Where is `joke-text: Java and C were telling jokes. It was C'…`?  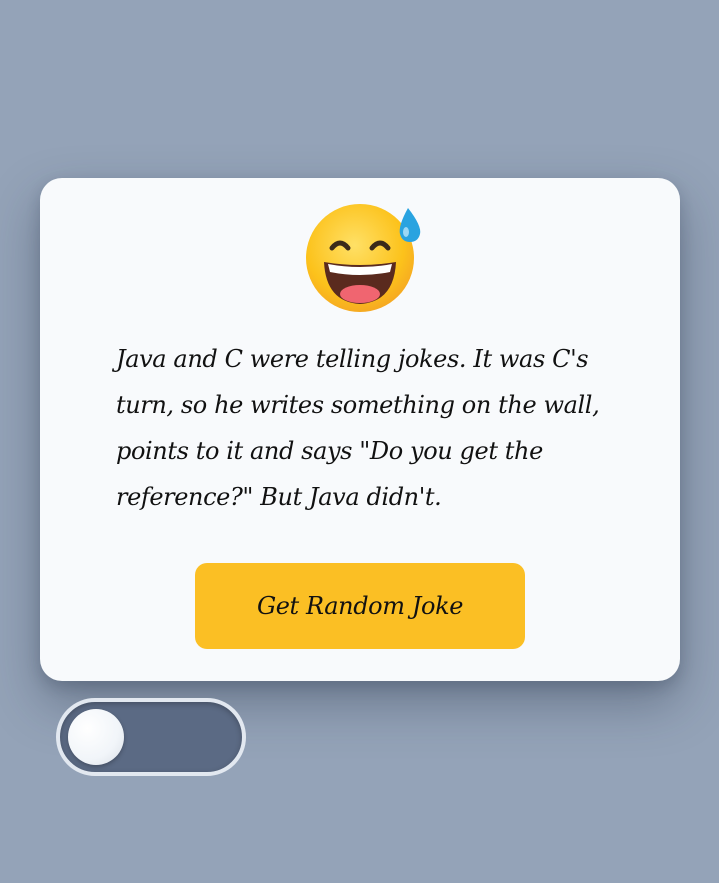 joke-text: Java and C were telling jokes. It was C'… is located at coordinates (358, 428).